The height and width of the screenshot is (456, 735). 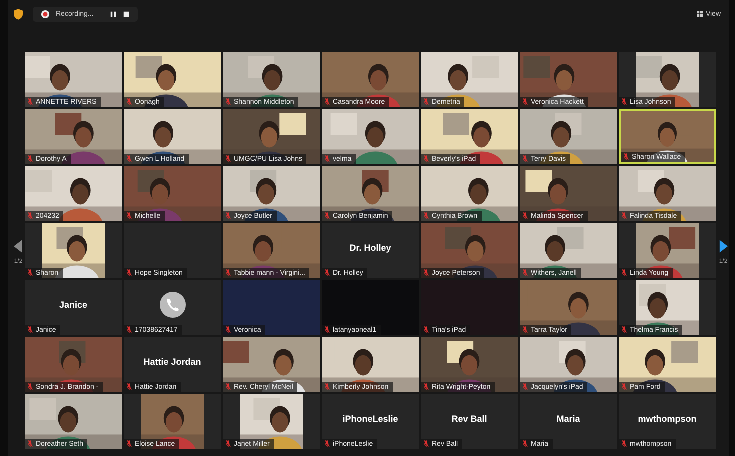 I want to click on participant-name: Dr. Holley, so click(x=371, y=247).